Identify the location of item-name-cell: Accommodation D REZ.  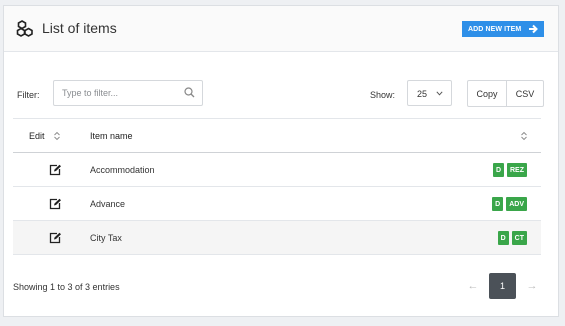
(315, 169).